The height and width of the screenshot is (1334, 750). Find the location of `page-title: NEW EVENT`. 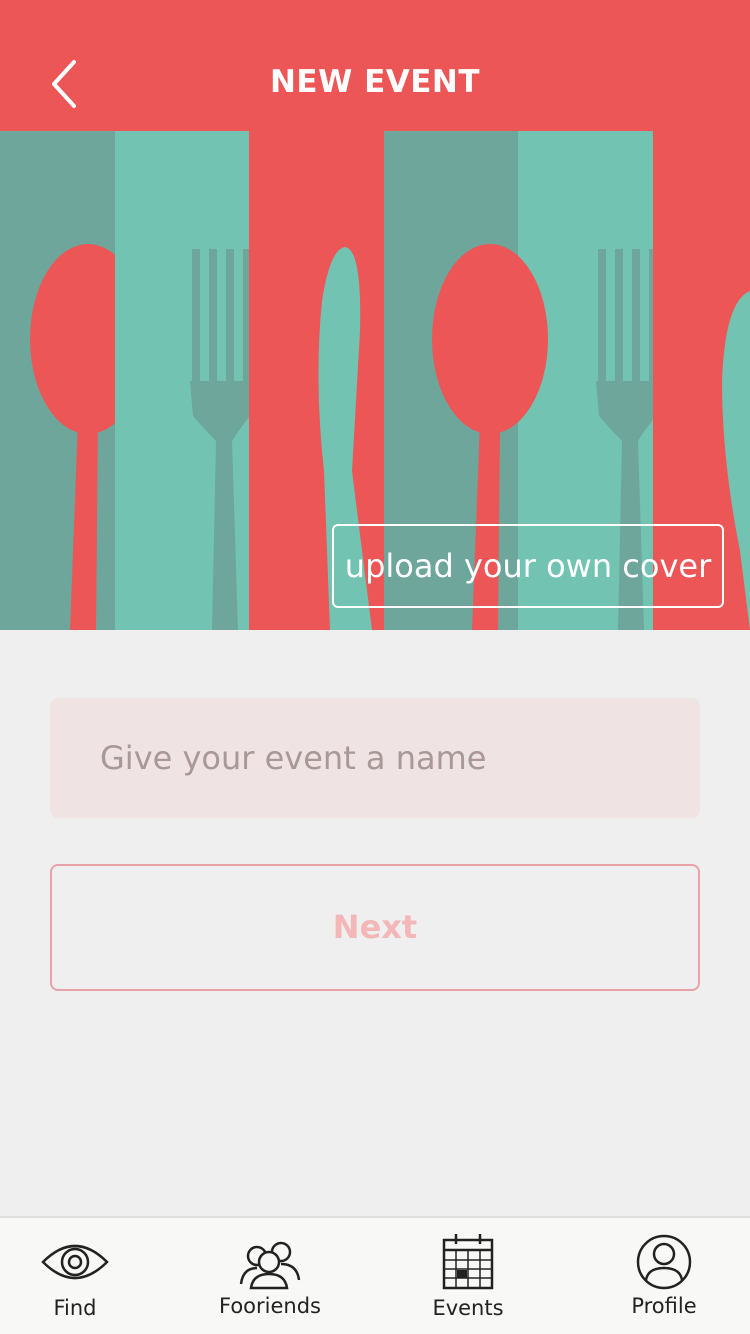

page-title: NEW EVENT is located at coordinates (375, 82).